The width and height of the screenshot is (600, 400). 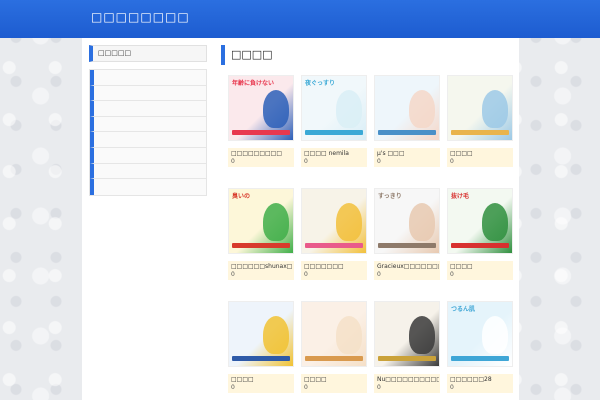 I want to click on thumbnail-caption: 抜け毛, so click(x=460, y=196).